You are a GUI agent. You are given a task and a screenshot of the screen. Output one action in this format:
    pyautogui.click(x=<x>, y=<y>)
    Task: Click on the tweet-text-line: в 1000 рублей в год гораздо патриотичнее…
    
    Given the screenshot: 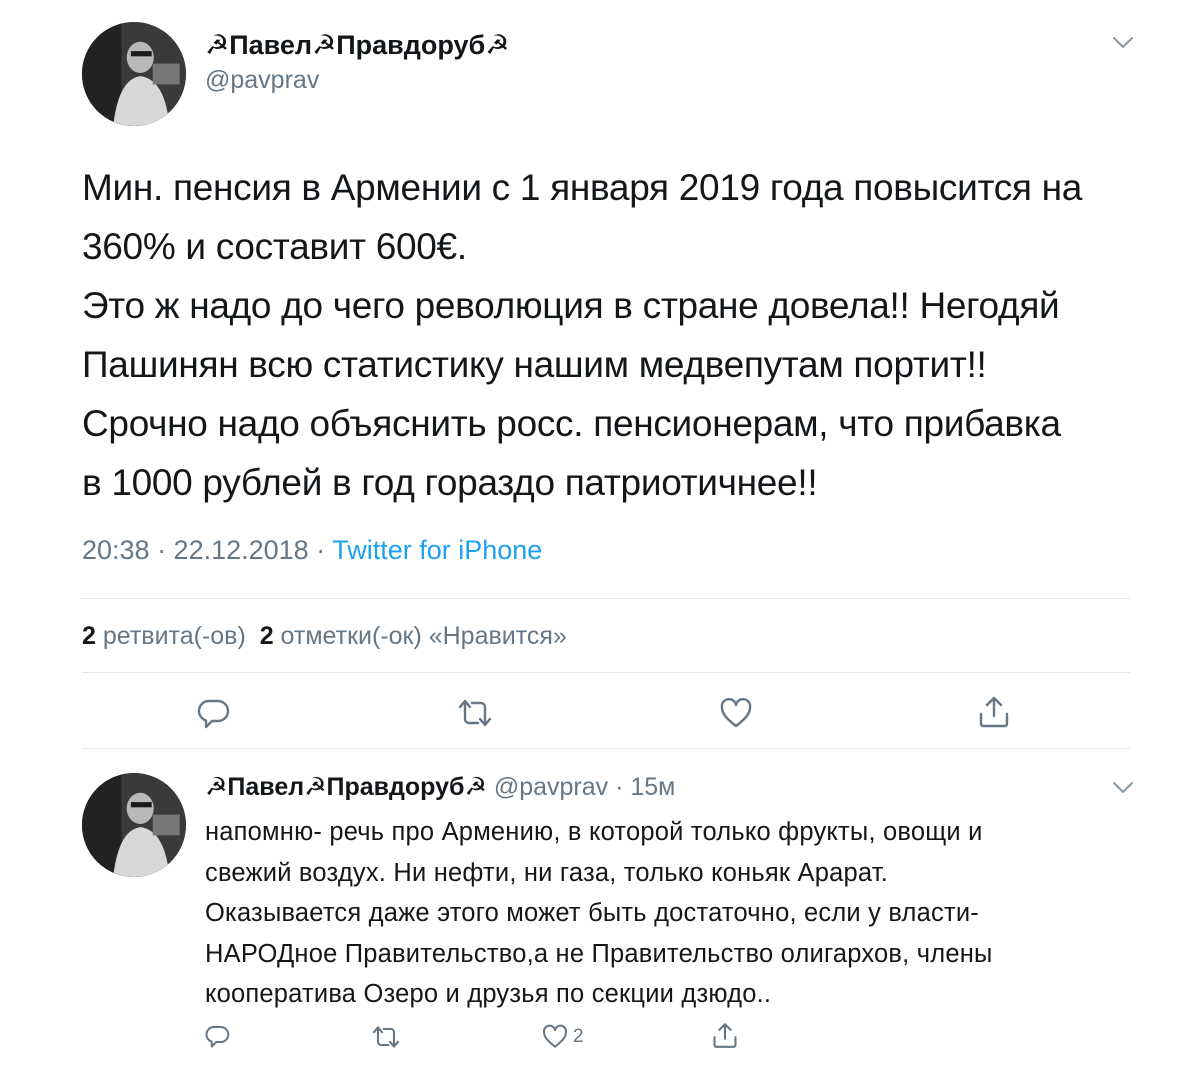 What is the action you would take?
    pyautogui.click(x=450, y=482)
    